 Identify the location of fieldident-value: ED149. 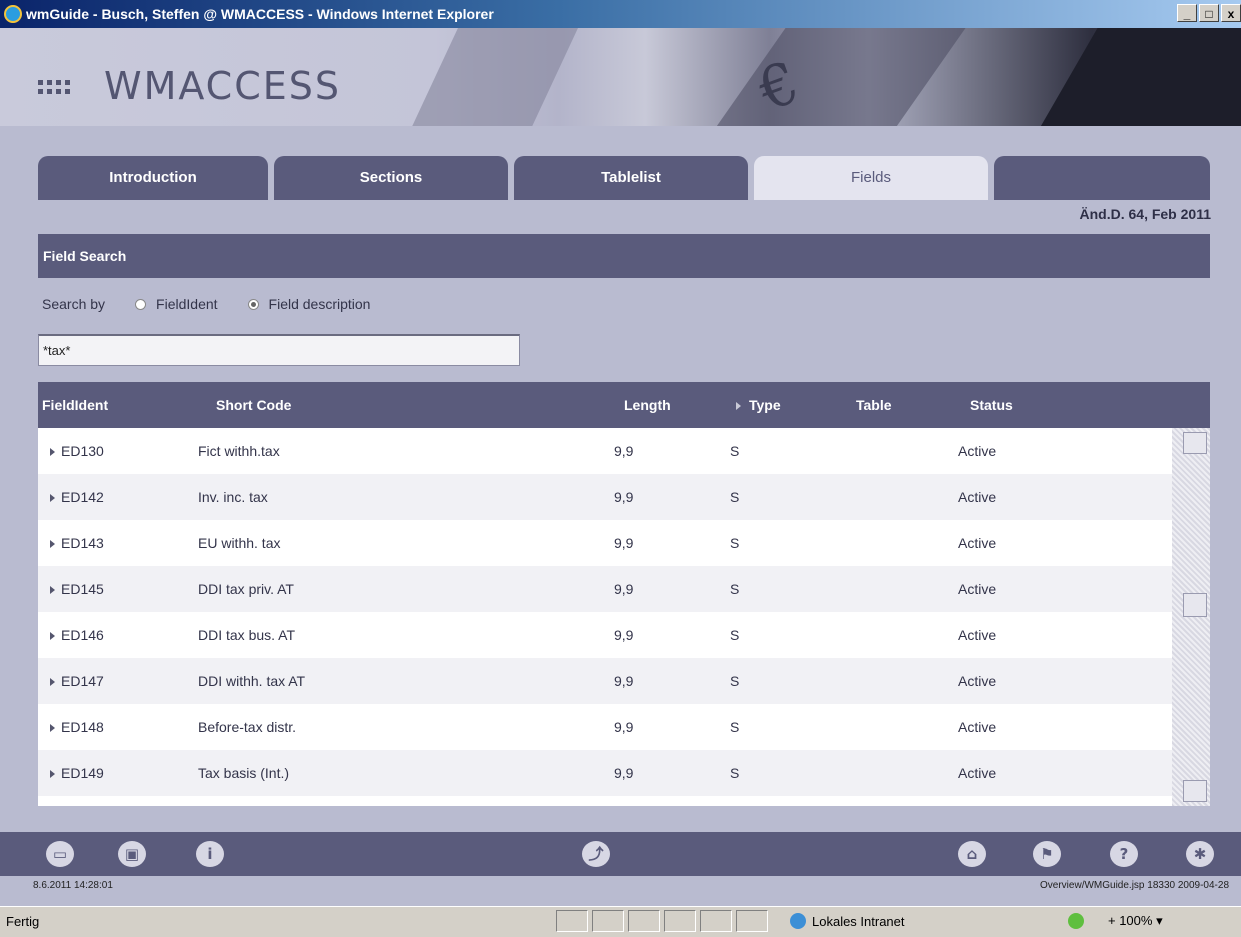
(82, 773).